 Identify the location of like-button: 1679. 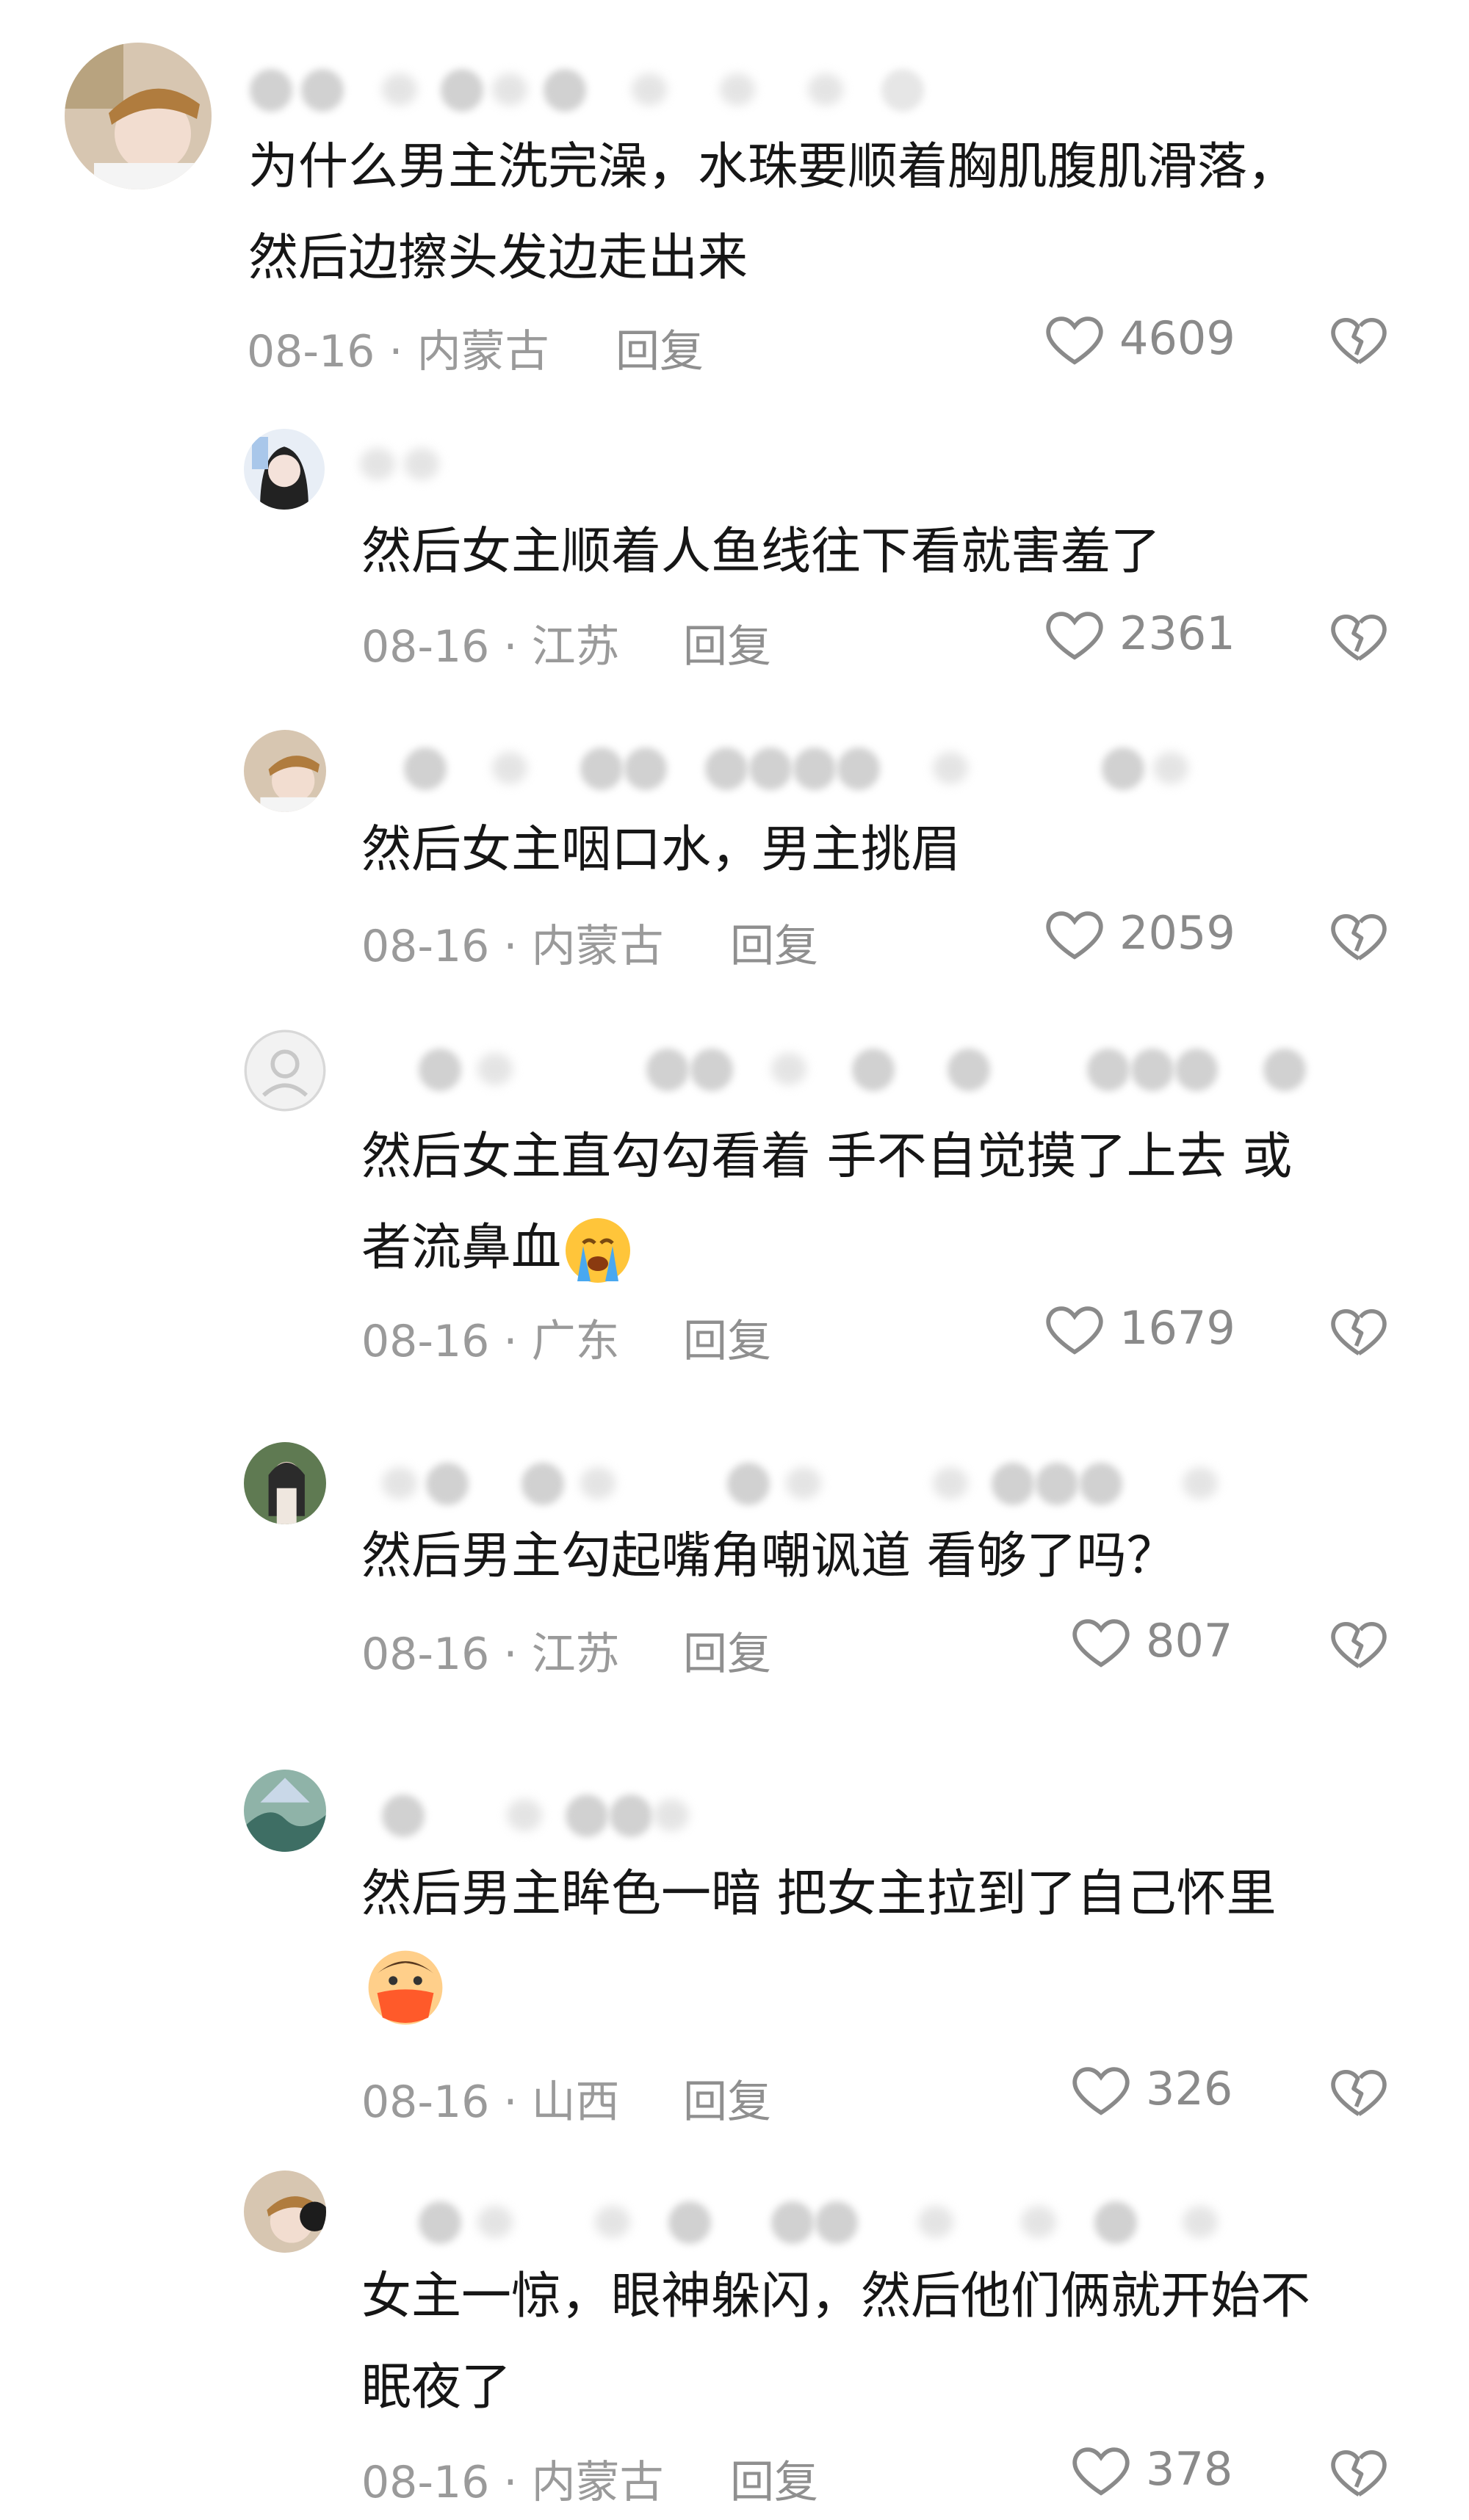
(1153, 1330).